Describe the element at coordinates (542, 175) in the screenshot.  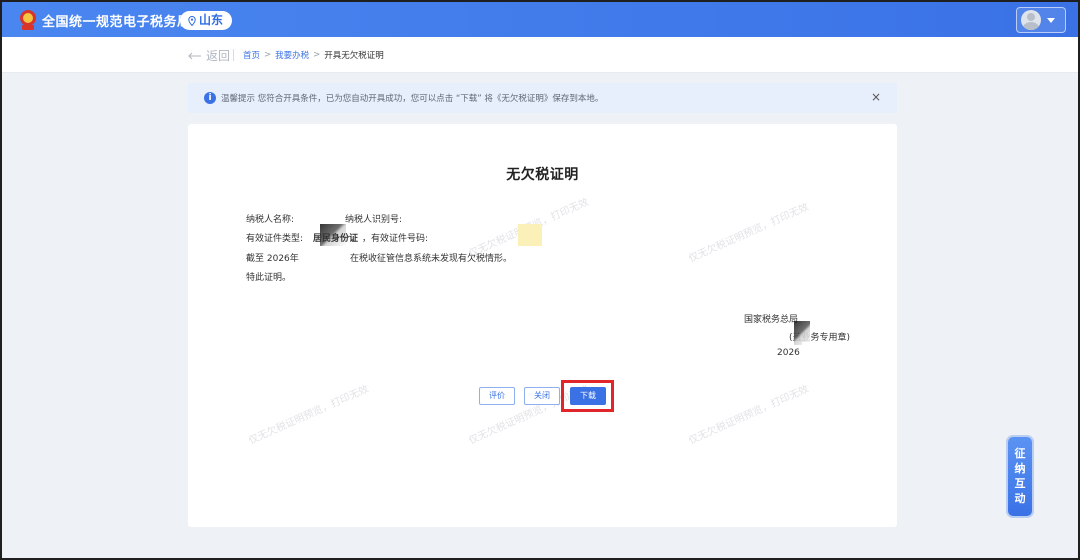
I see `document-title: 无欠税证明` at that location.